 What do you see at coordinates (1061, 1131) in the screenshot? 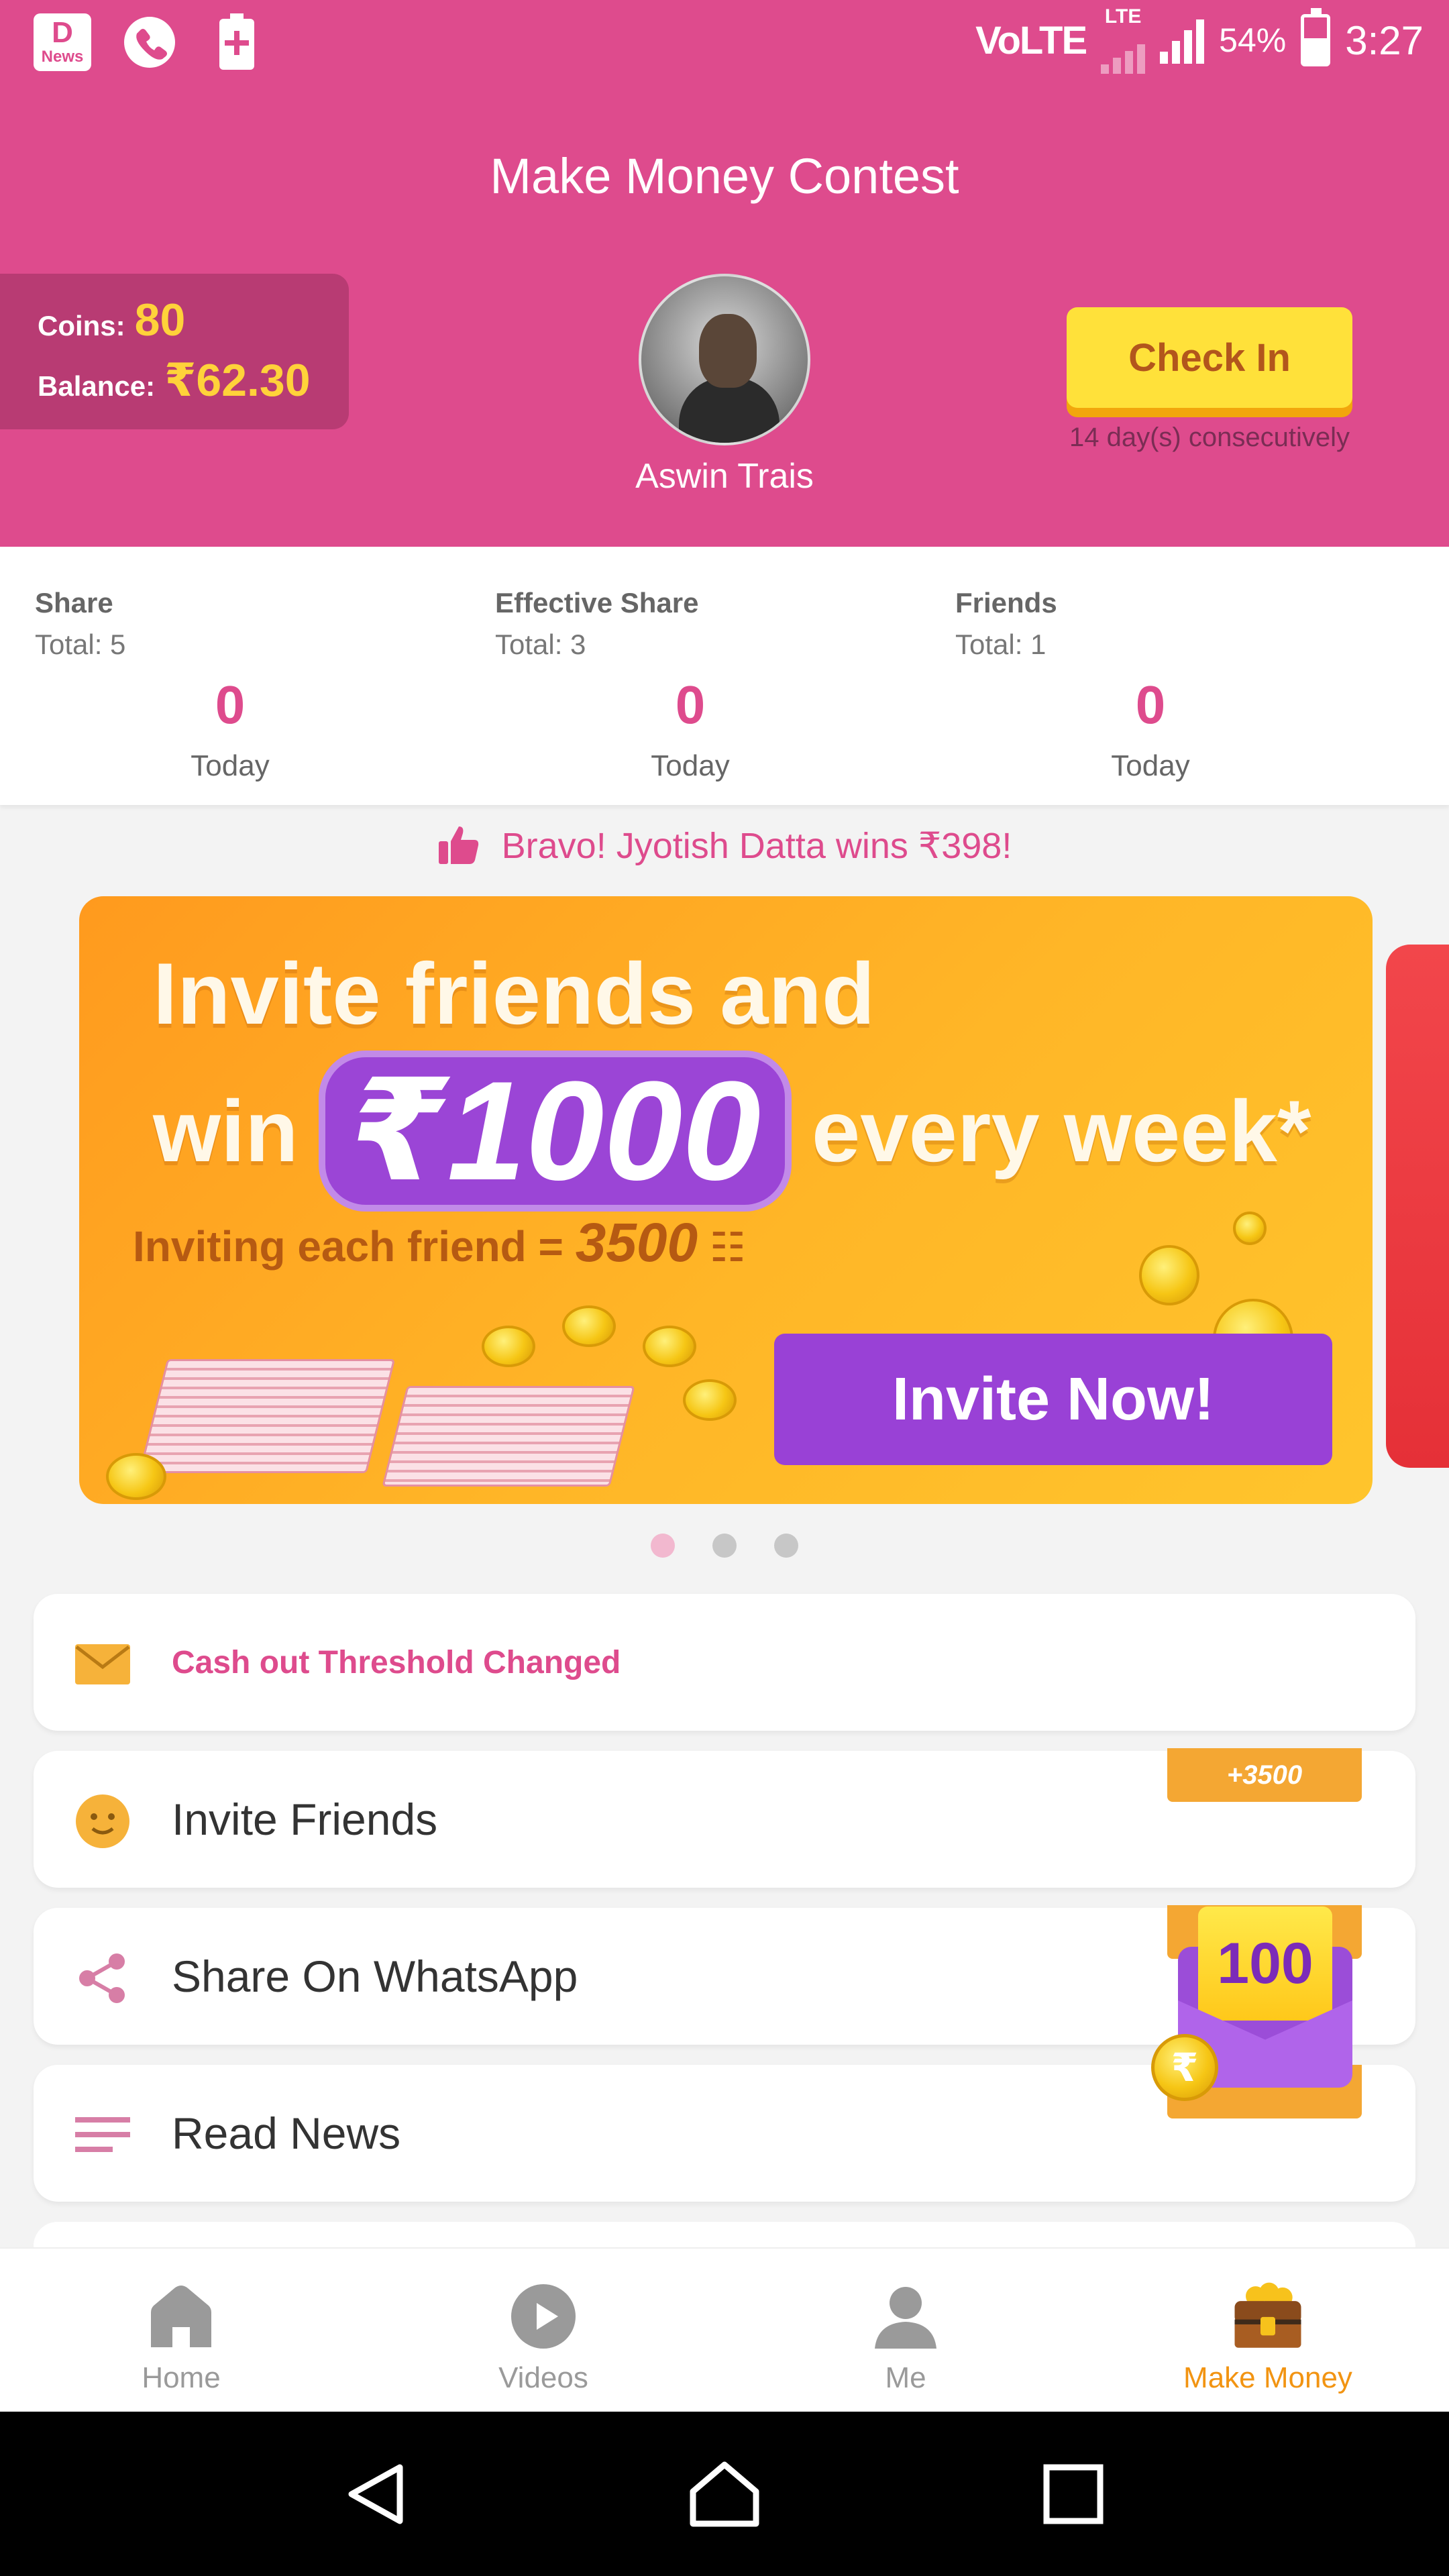
I see `banner-every-week: every week*` at bounding box center [1061, 1131].